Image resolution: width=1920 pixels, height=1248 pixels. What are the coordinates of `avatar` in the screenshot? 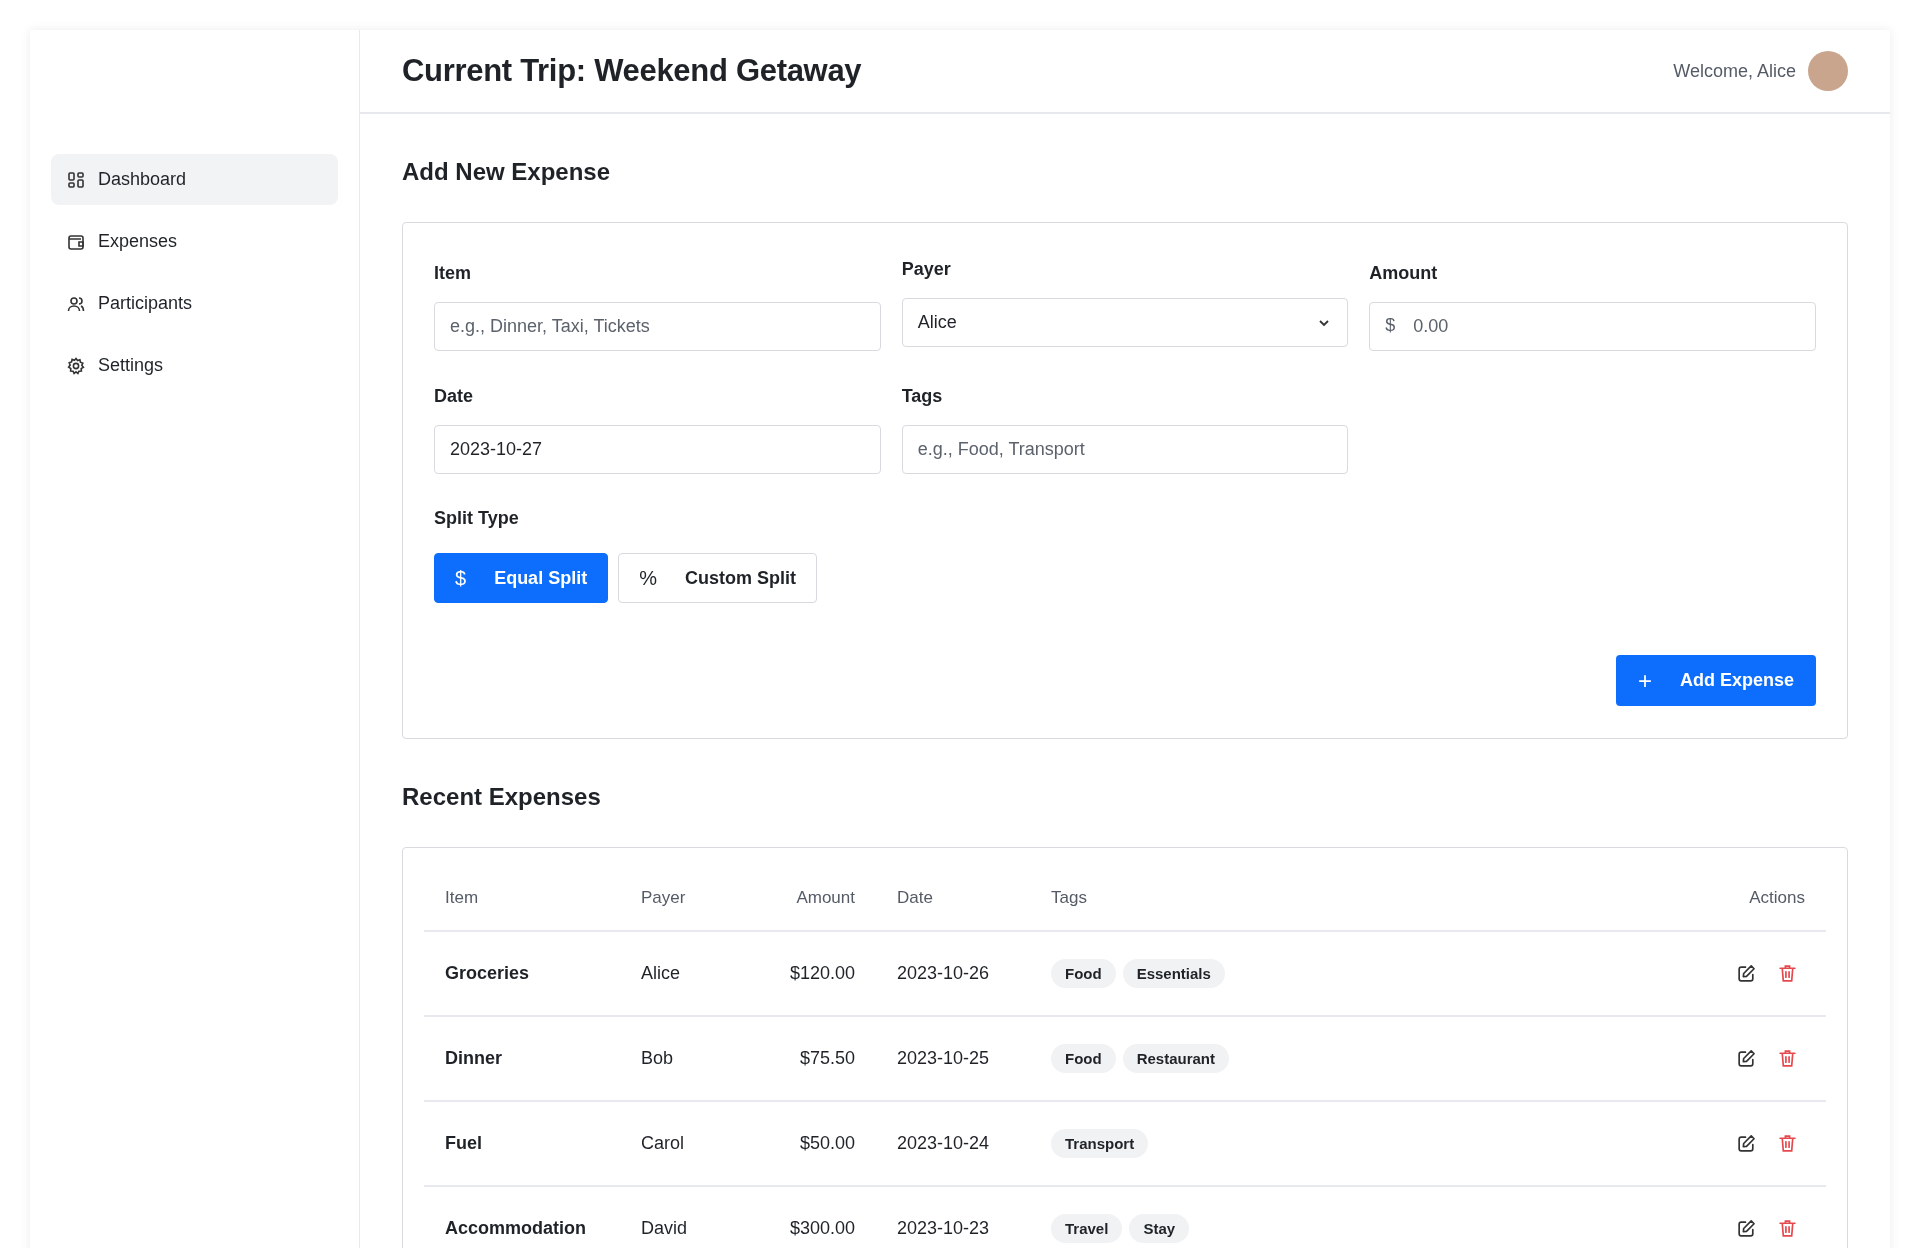 It's located at (1828, 71).